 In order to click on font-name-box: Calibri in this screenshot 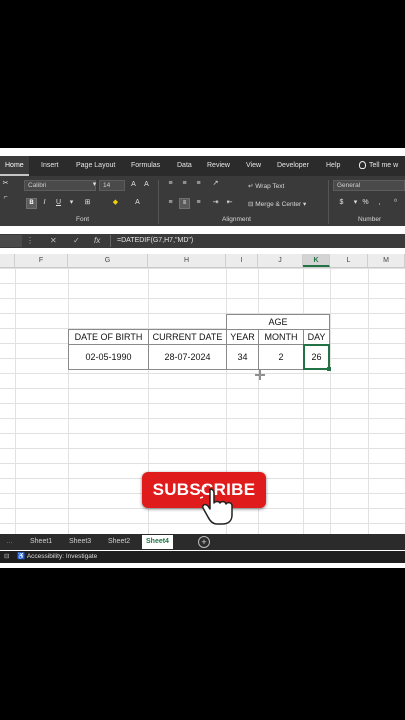, I will do `click(60, 185)`.